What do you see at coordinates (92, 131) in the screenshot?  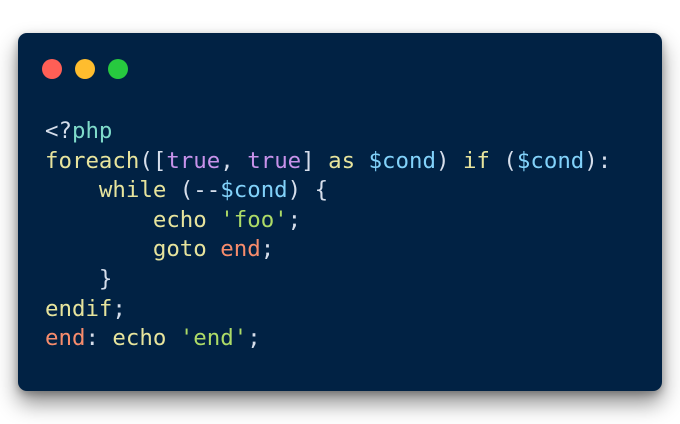 I see `code-token: php` at bounding box center [92, 131].